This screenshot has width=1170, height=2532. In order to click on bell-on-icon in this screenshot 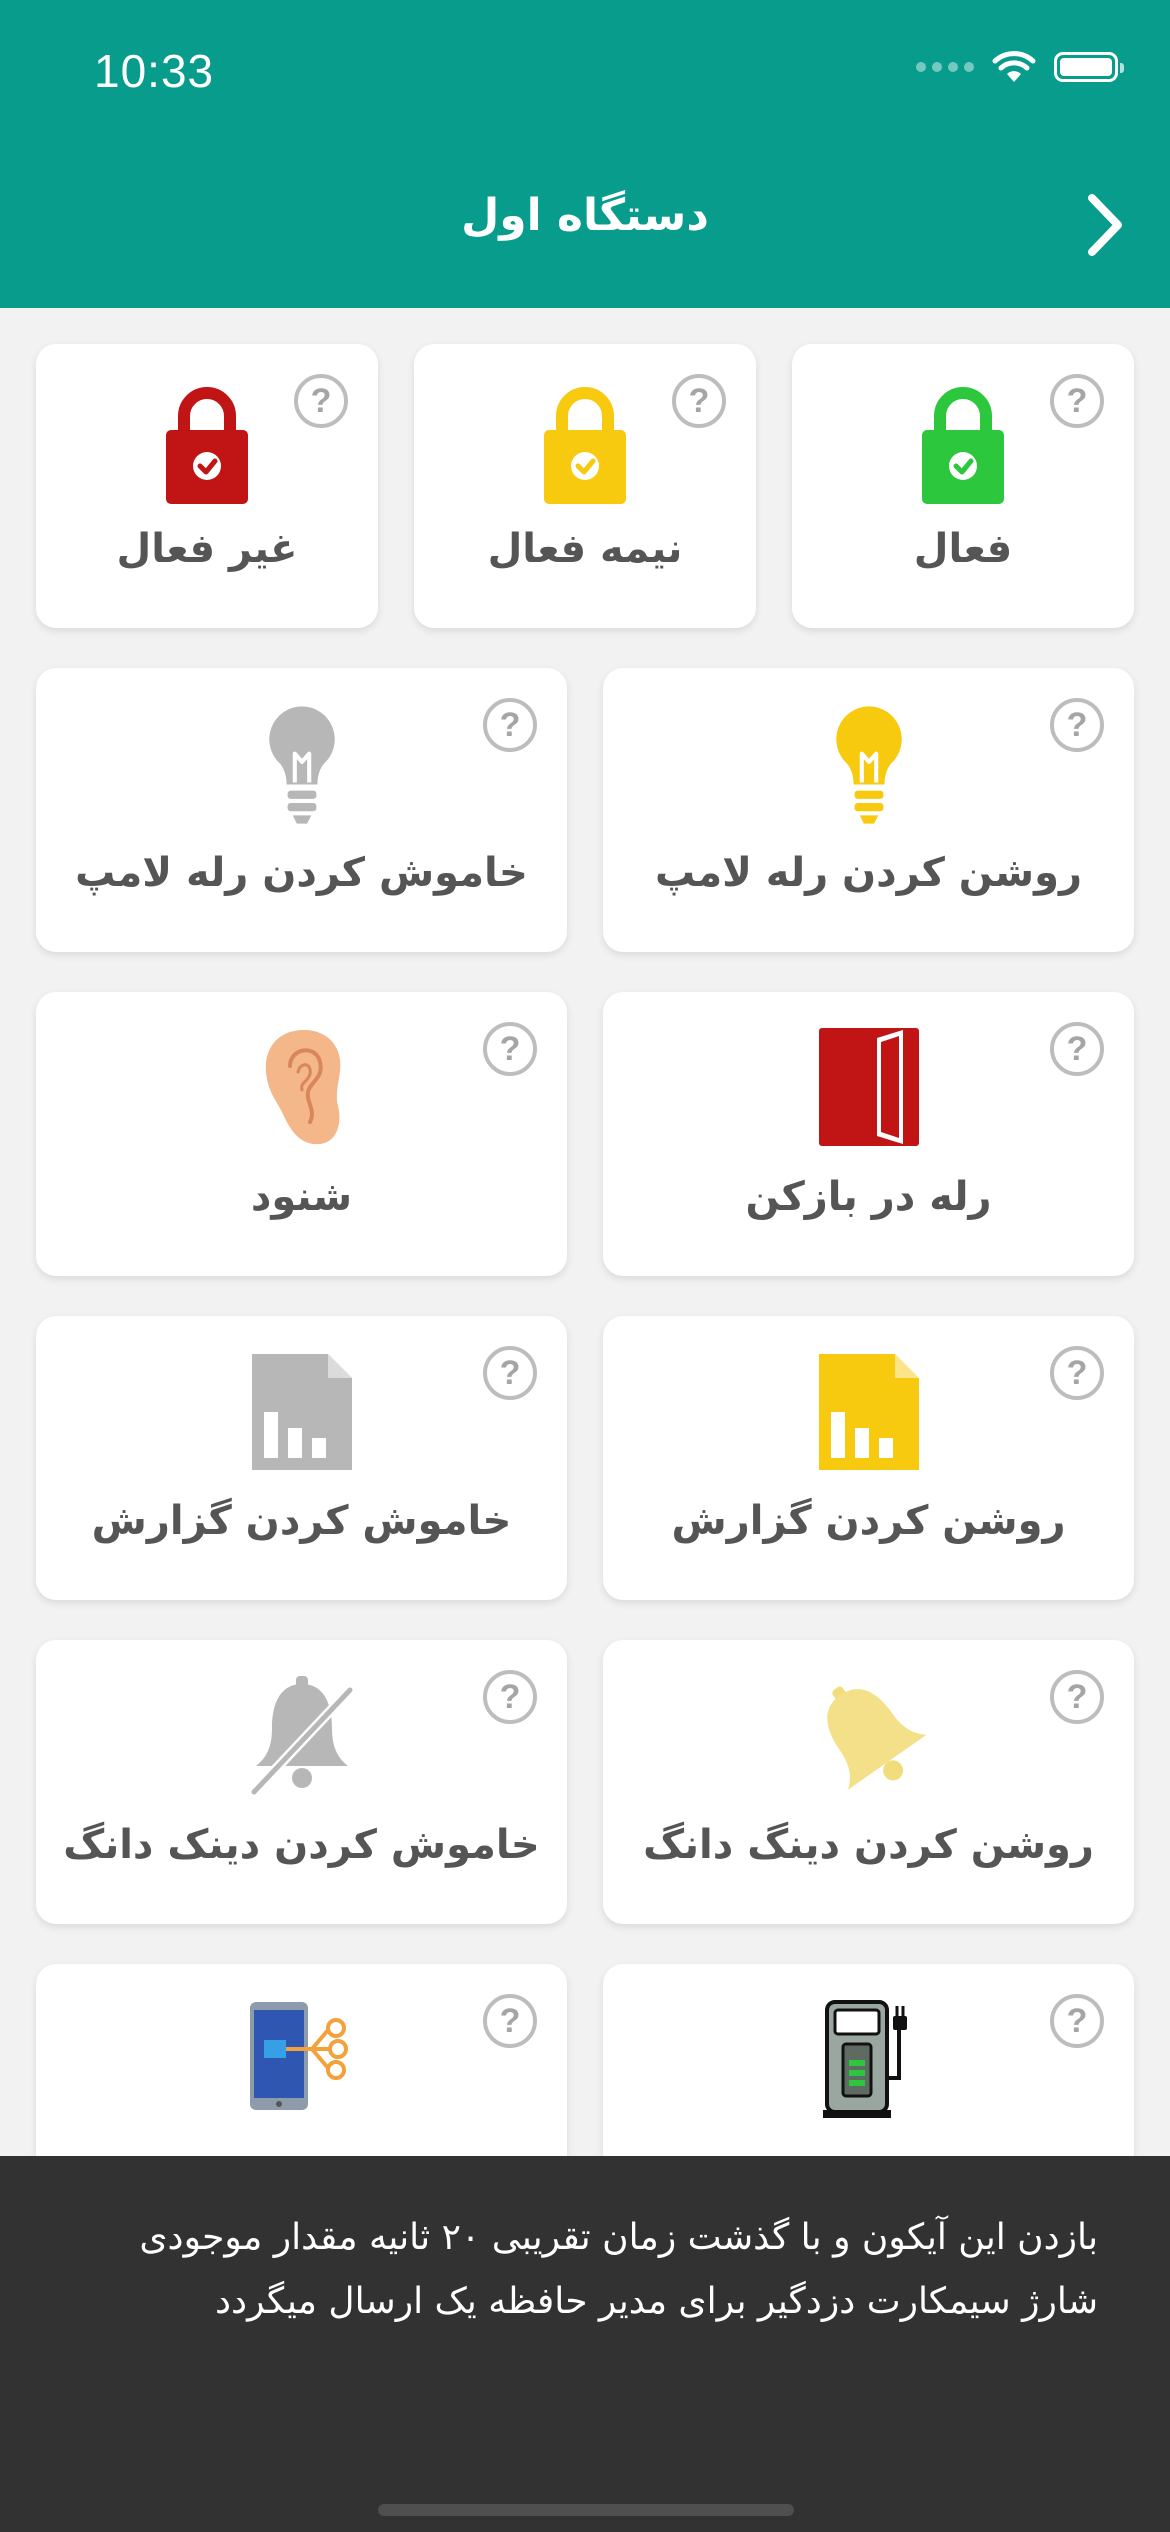, I will do `click(877, 1738)`.